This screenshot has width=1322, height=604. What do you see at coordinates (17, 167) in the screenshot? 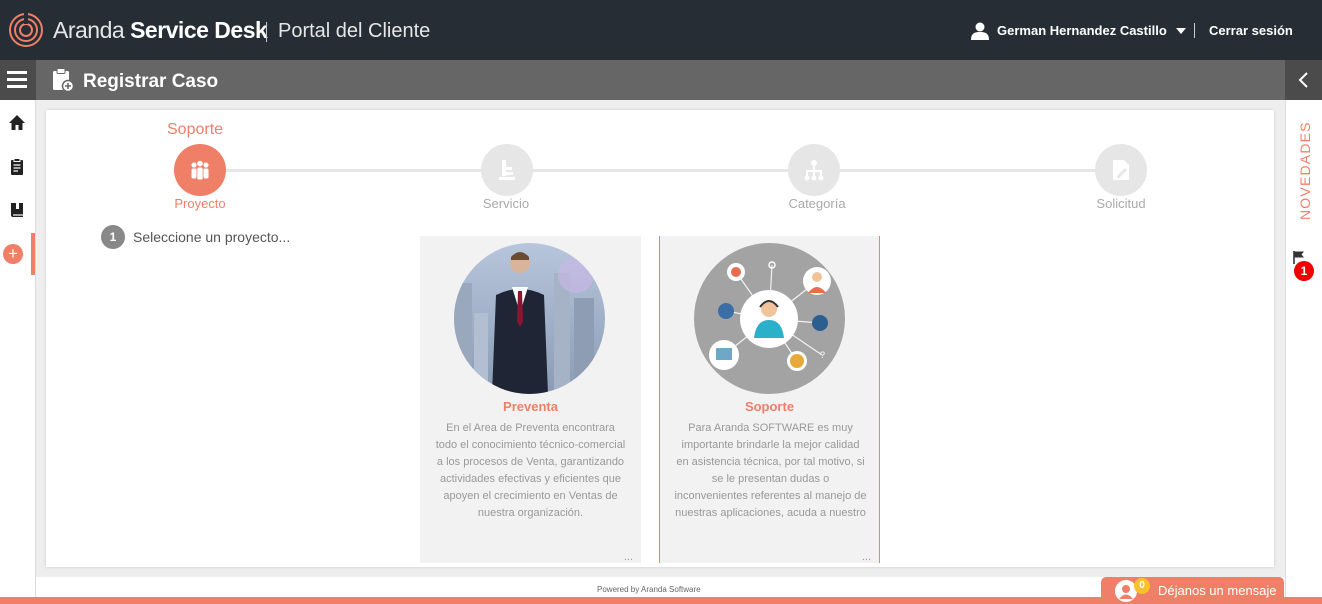
I see `clipboard-icon` at bounding box center [17, 167].